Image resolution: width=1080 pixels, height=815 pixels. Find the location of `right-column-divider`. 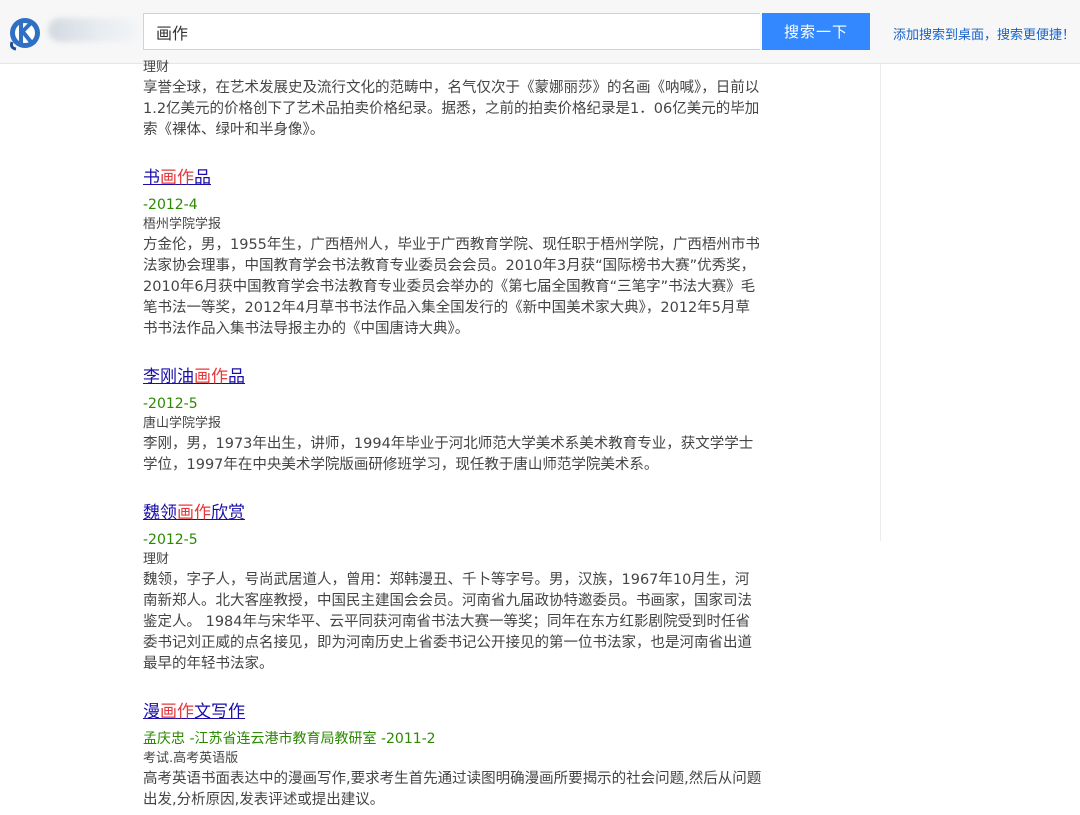

right-column-divider is located at coordinates (880, 302).